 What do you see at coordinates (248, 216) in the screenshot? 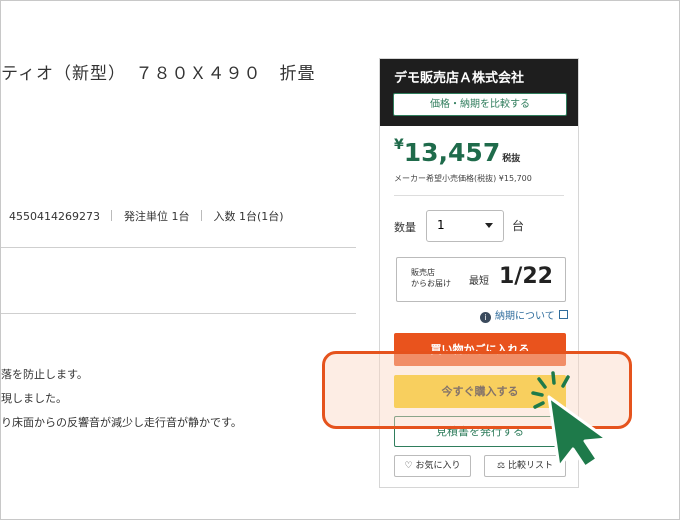
I see `quantity-in: 入数 1台(1台)` at bounding box center [248, 216].